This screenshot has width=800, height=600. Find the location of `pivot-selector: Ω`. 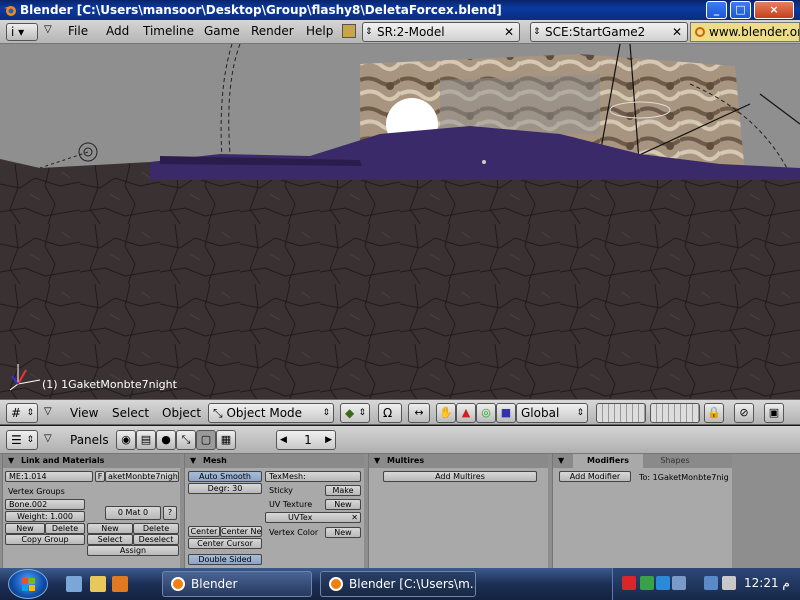

pivot-selector: Ω is located at coordinates (390, 413).